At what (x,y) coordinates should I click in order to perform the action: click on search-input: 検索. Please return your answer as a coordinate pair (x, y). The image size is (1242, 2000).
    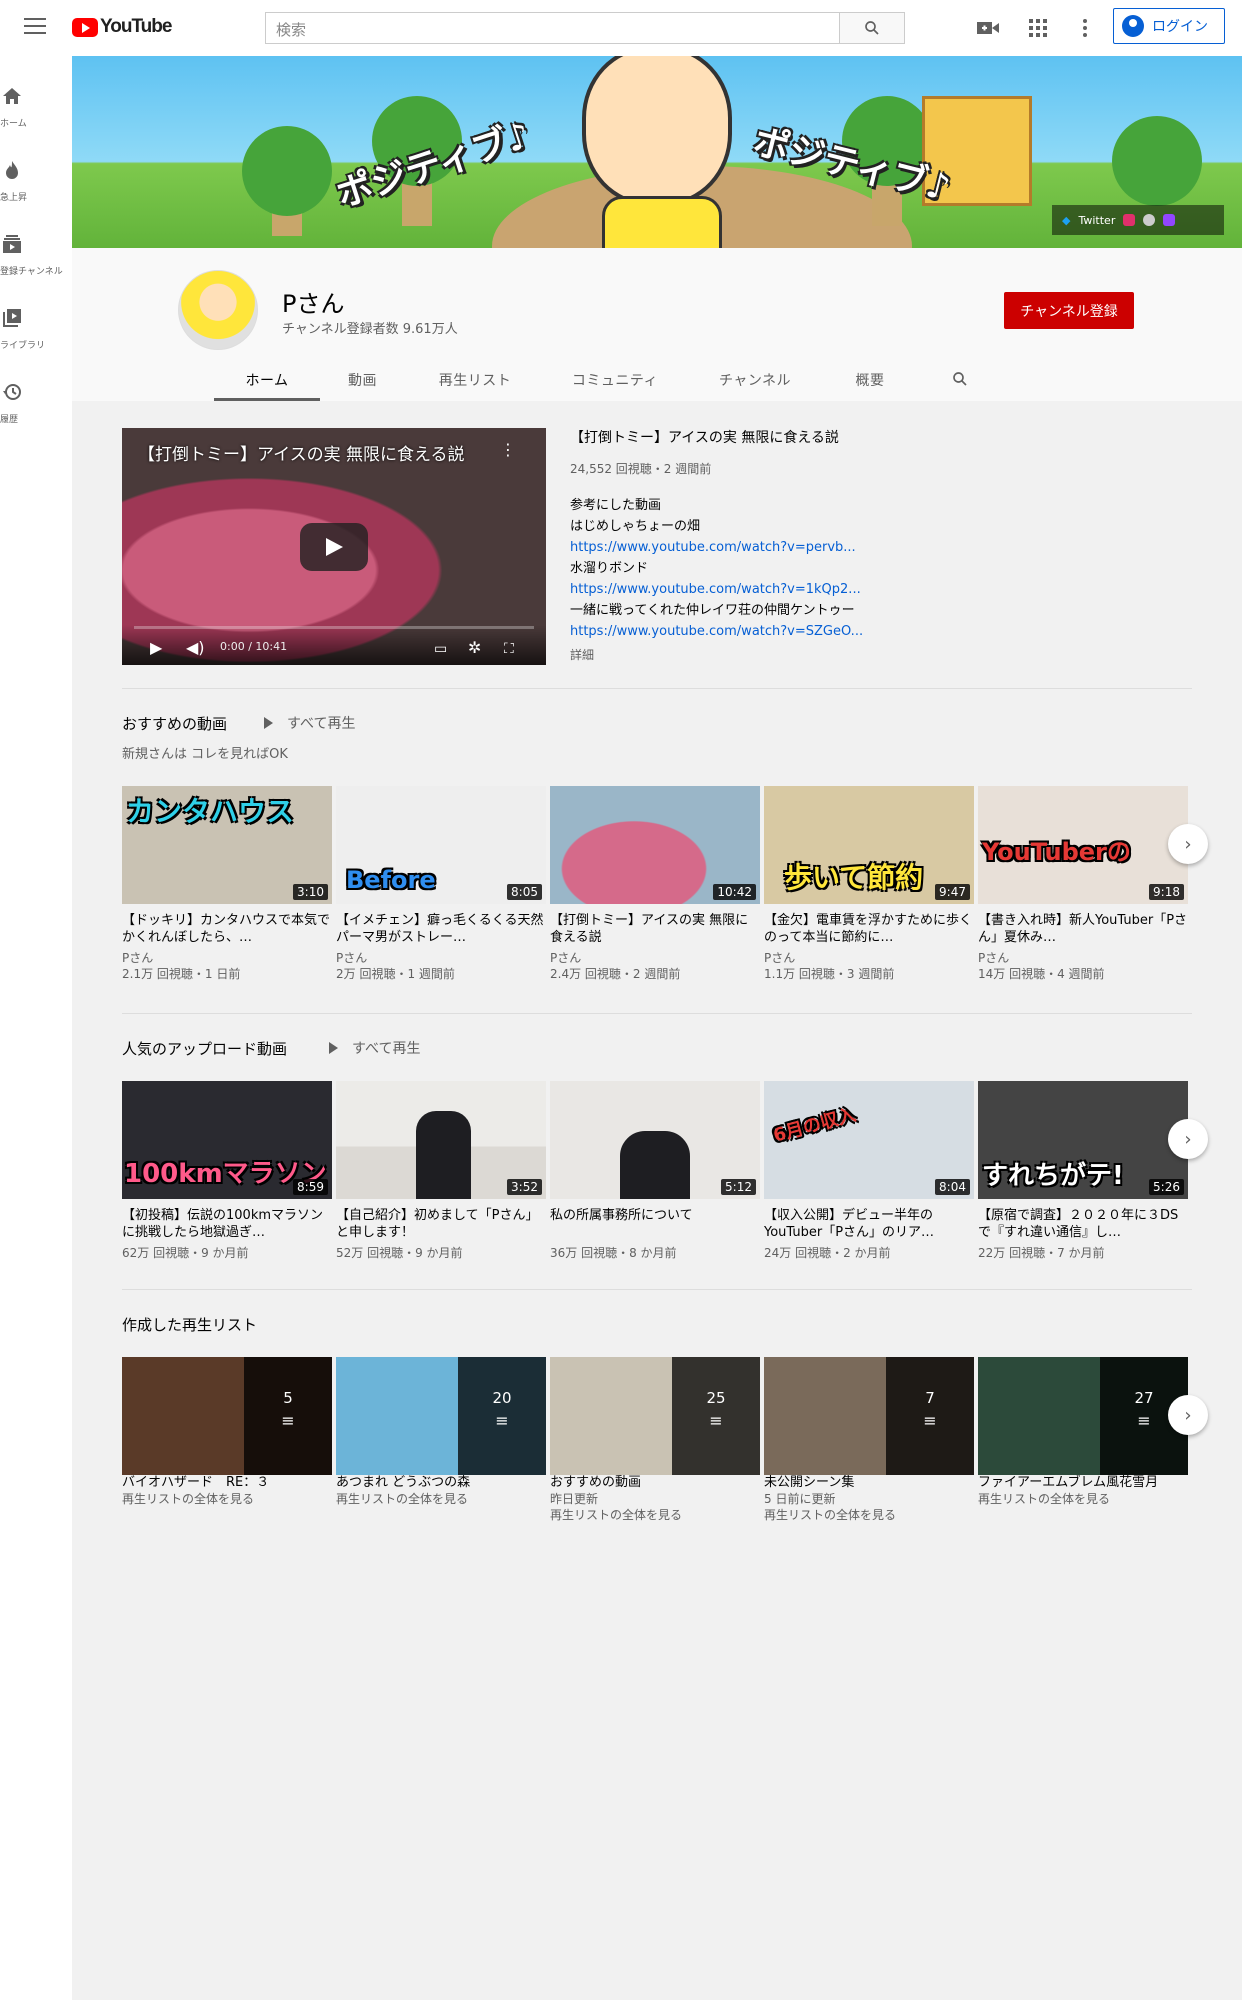
    Looking at the image, I should click on (552, 28).